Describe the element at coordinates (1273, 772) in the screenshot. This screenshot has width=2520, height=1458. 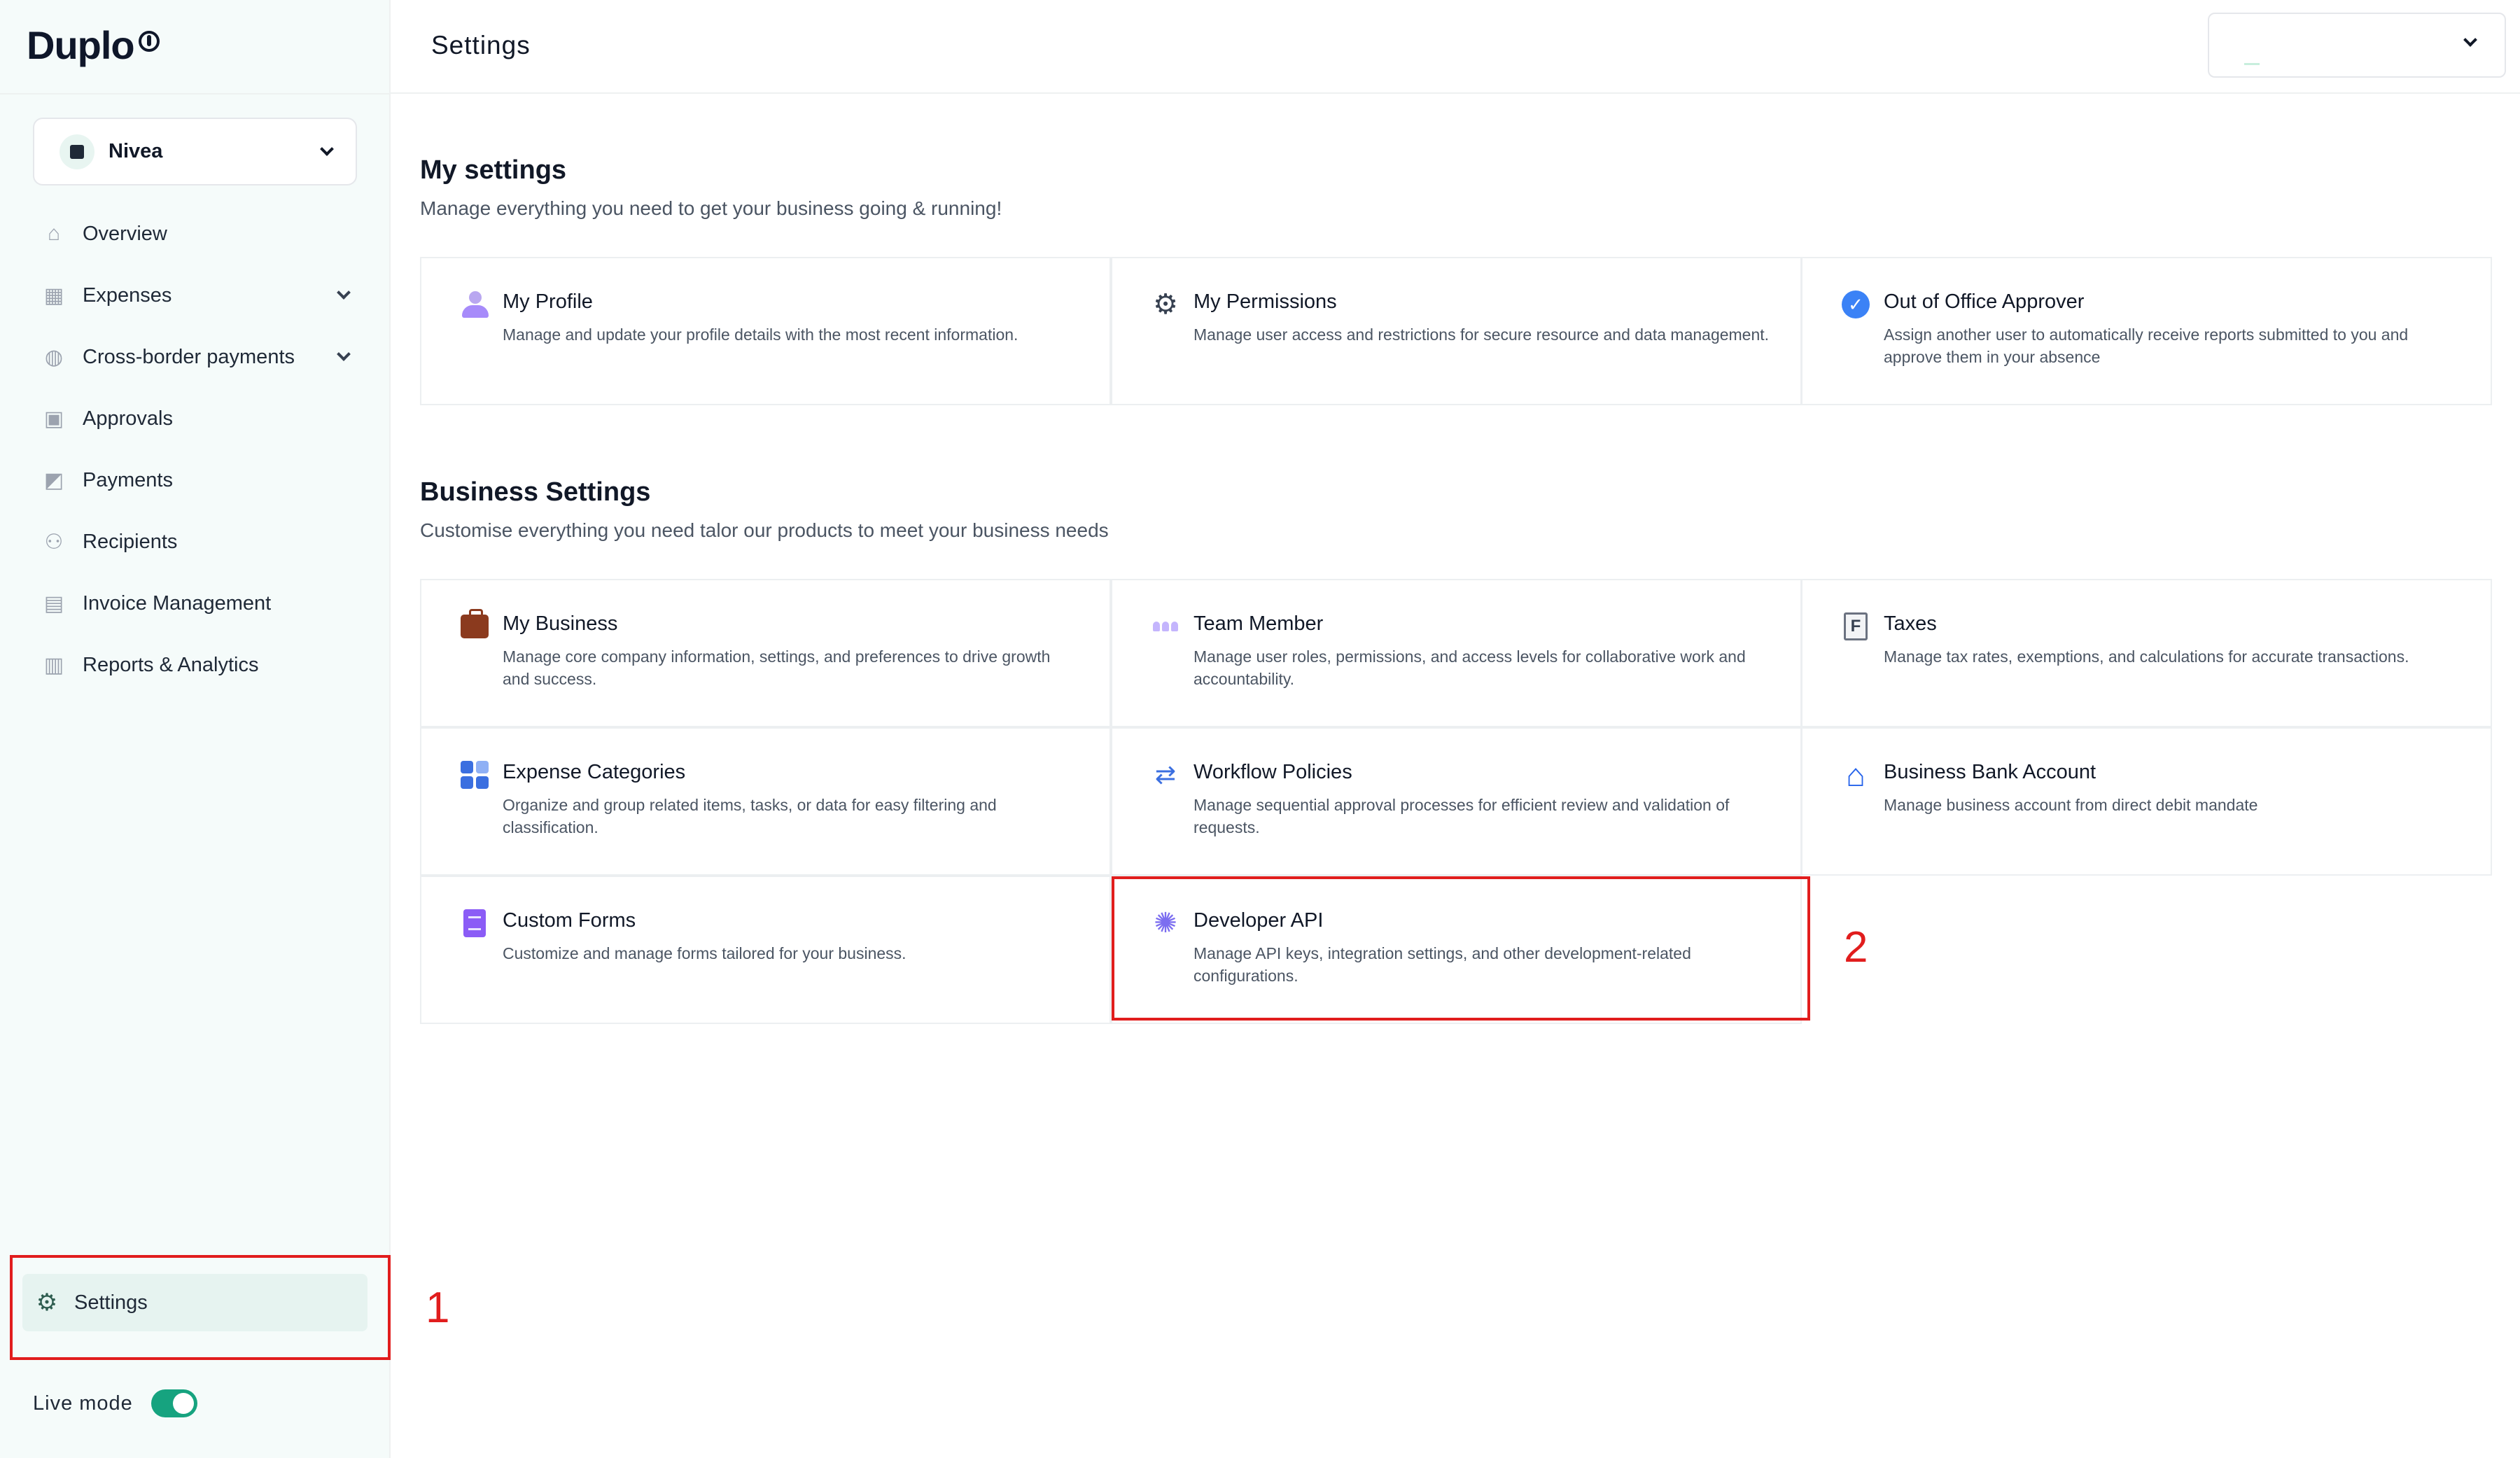
I see `card-title: Workflow Policies` at that location.